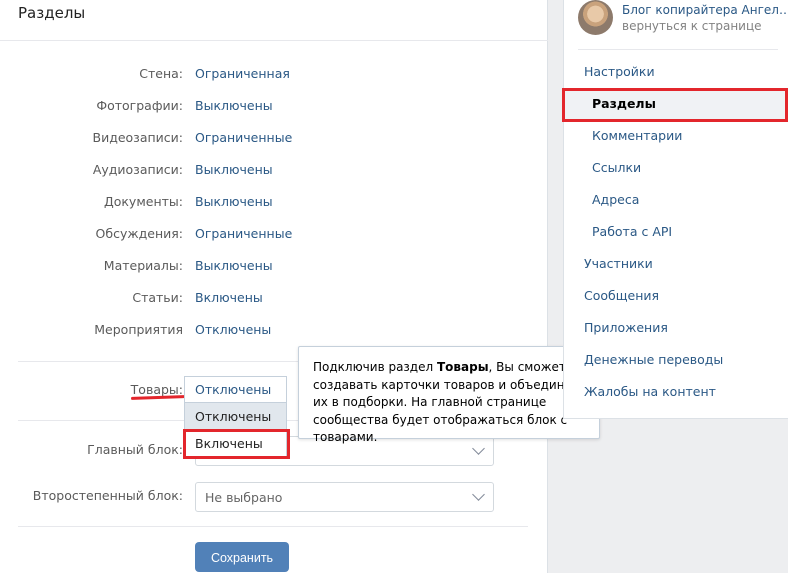 The width and height of the screenshot is (788, 573). I want to click on setting-row-wall: Стена: Ограниченная, so click(274, 76).